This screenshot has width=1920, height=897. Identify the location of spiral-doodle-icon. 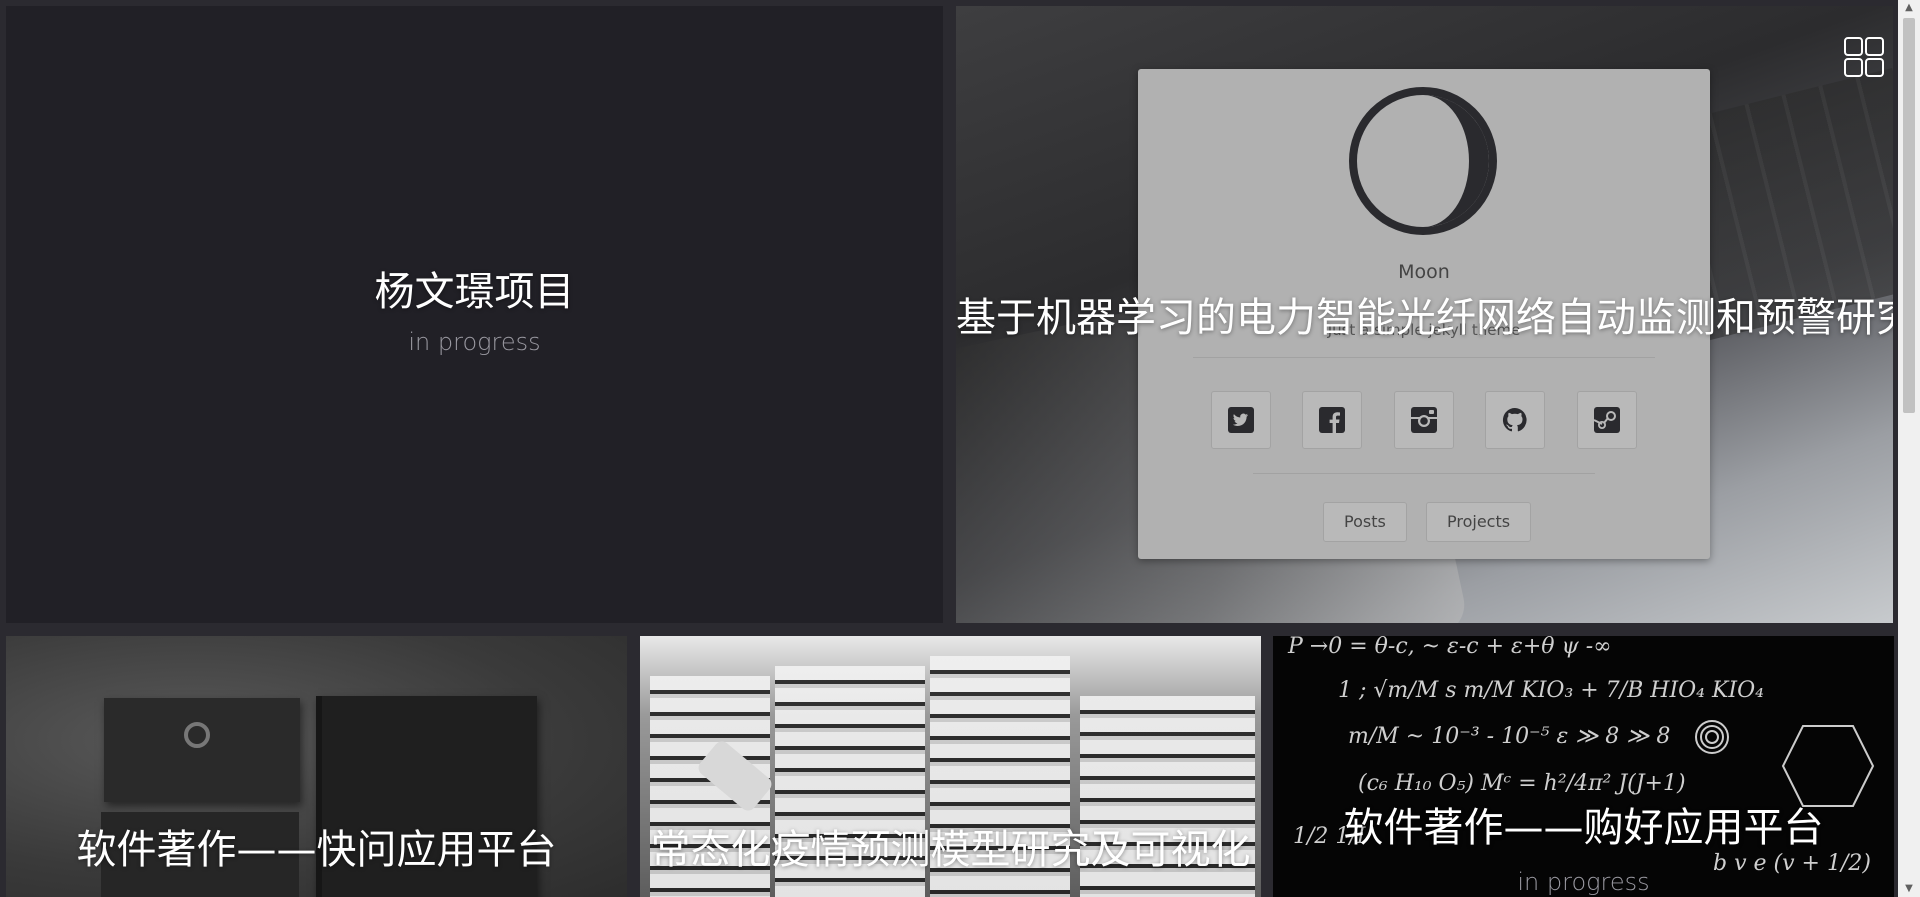
(1712, 737).